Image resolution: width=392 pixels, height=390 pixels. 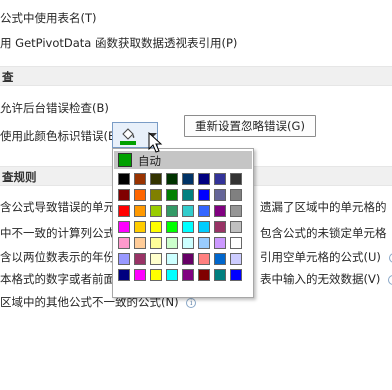 I want to click on error-checking-header-label: 查, so click(x=8, y=77).